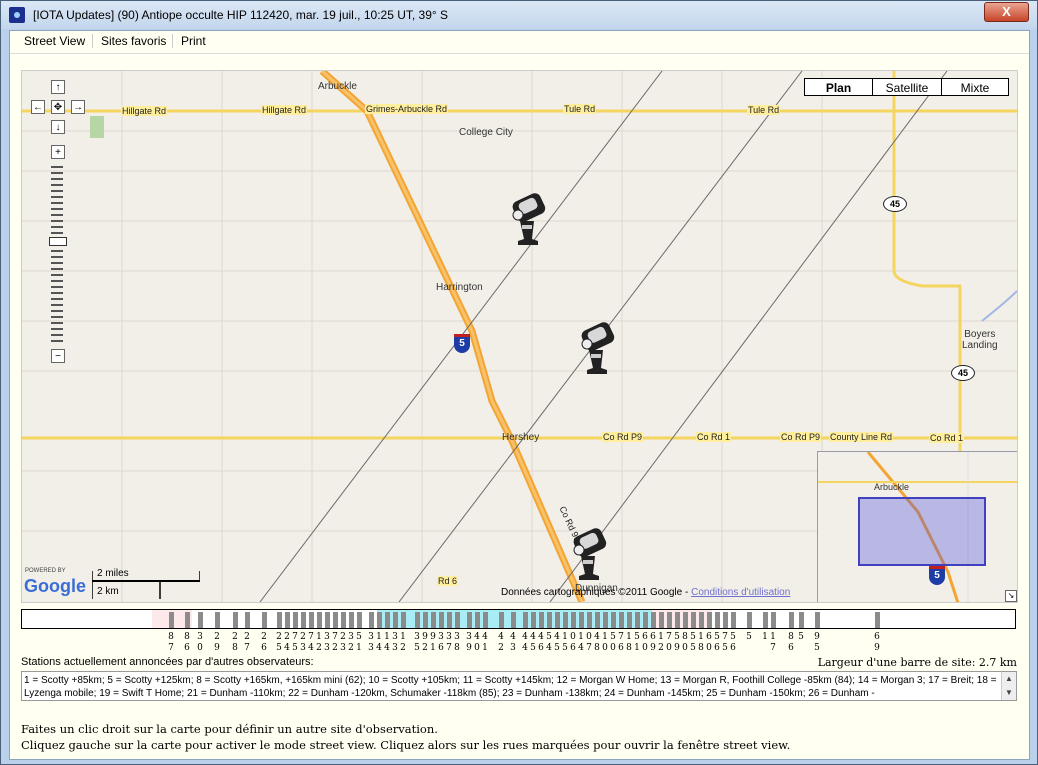 The height and width of the screenshot is (765, 1038). What do you see at coordinates (193, 41) in the screenshot?
I see `menu-print: Print` at bounding box center [193, 41].